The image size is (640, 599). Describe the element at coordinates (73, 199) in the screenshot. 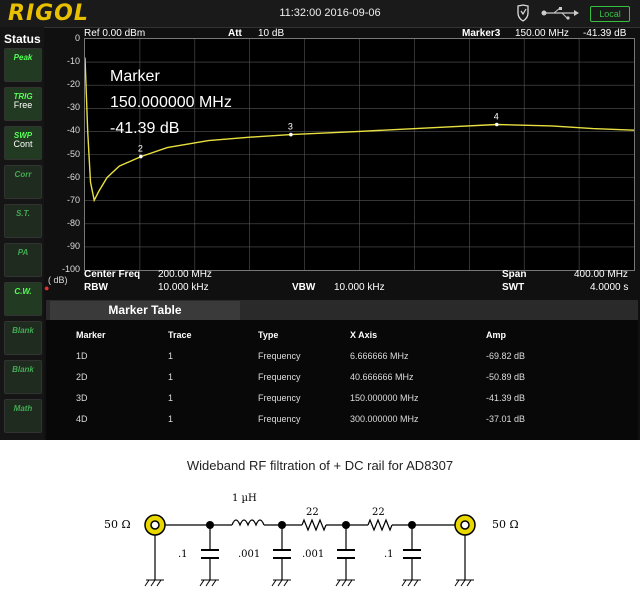

I see `y-tick-label: -70` at that location.